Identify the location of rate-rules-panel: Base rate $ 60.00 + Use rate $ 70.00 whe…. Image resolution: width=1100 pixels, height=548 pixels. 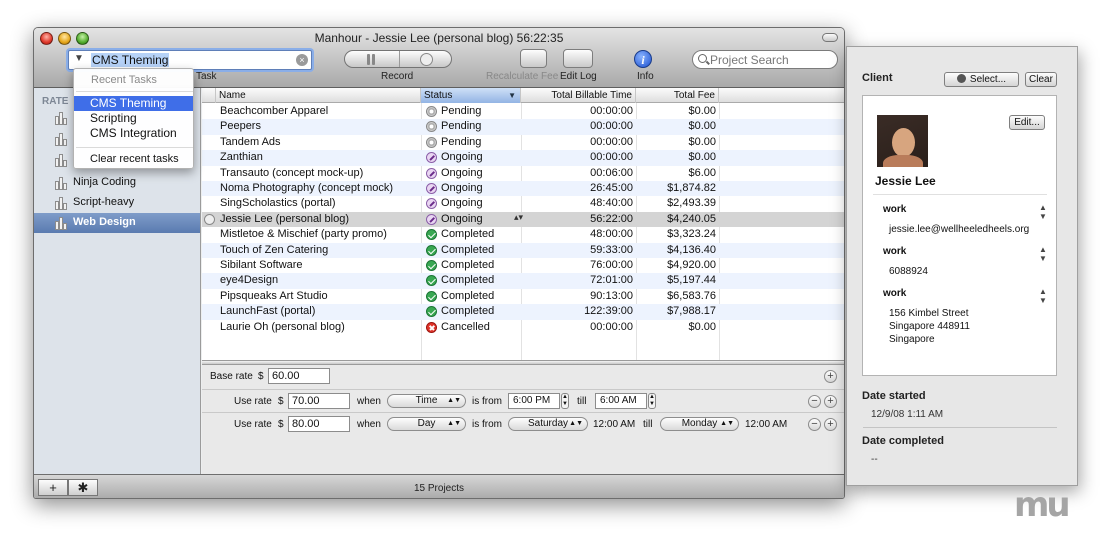
(523, 419).